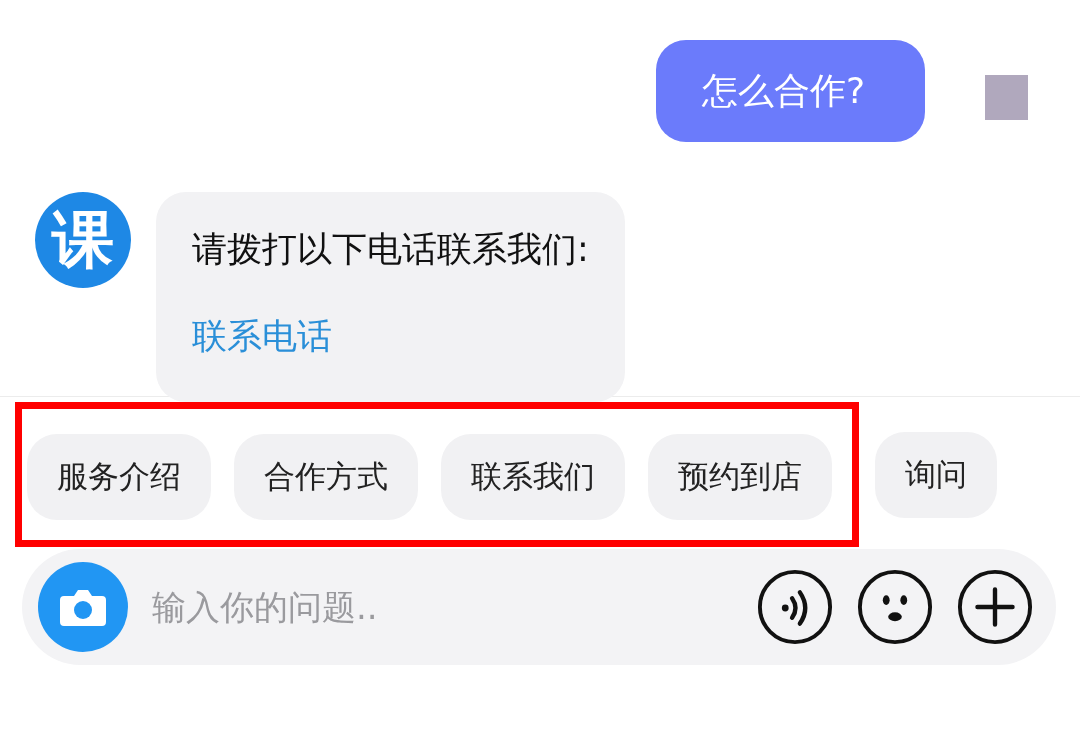 This screenshot has width=1080, height=742. What do you see at coordinates (442, 607) in the screenshot?
I see `question-input: 输入你的问题..` at bounding box center [442, 607].